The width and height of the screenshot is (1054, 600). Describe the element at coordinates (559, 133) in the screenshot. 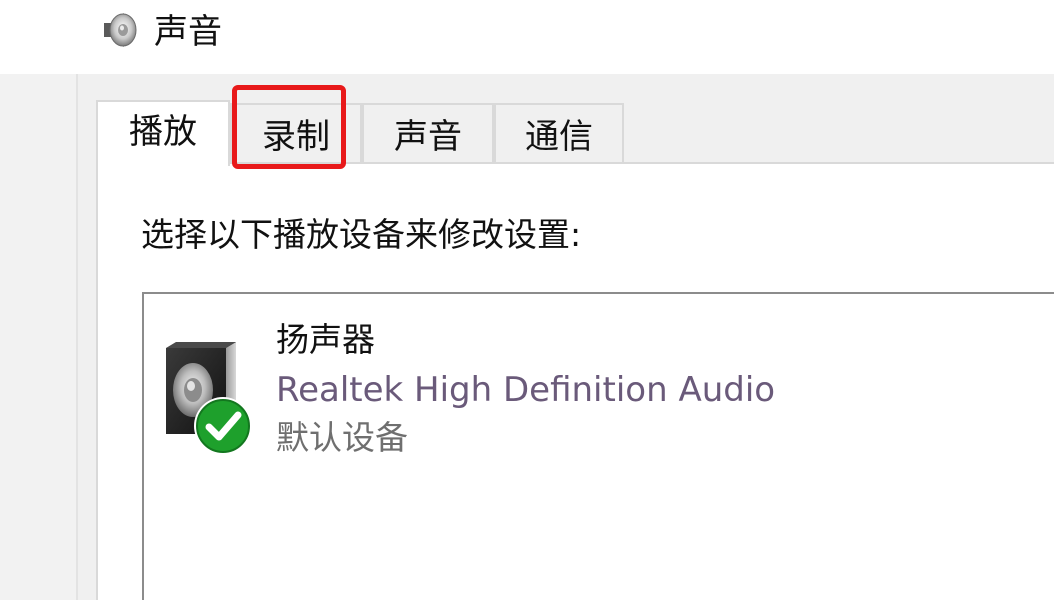

I see `tab-communications: 通信` at that location.